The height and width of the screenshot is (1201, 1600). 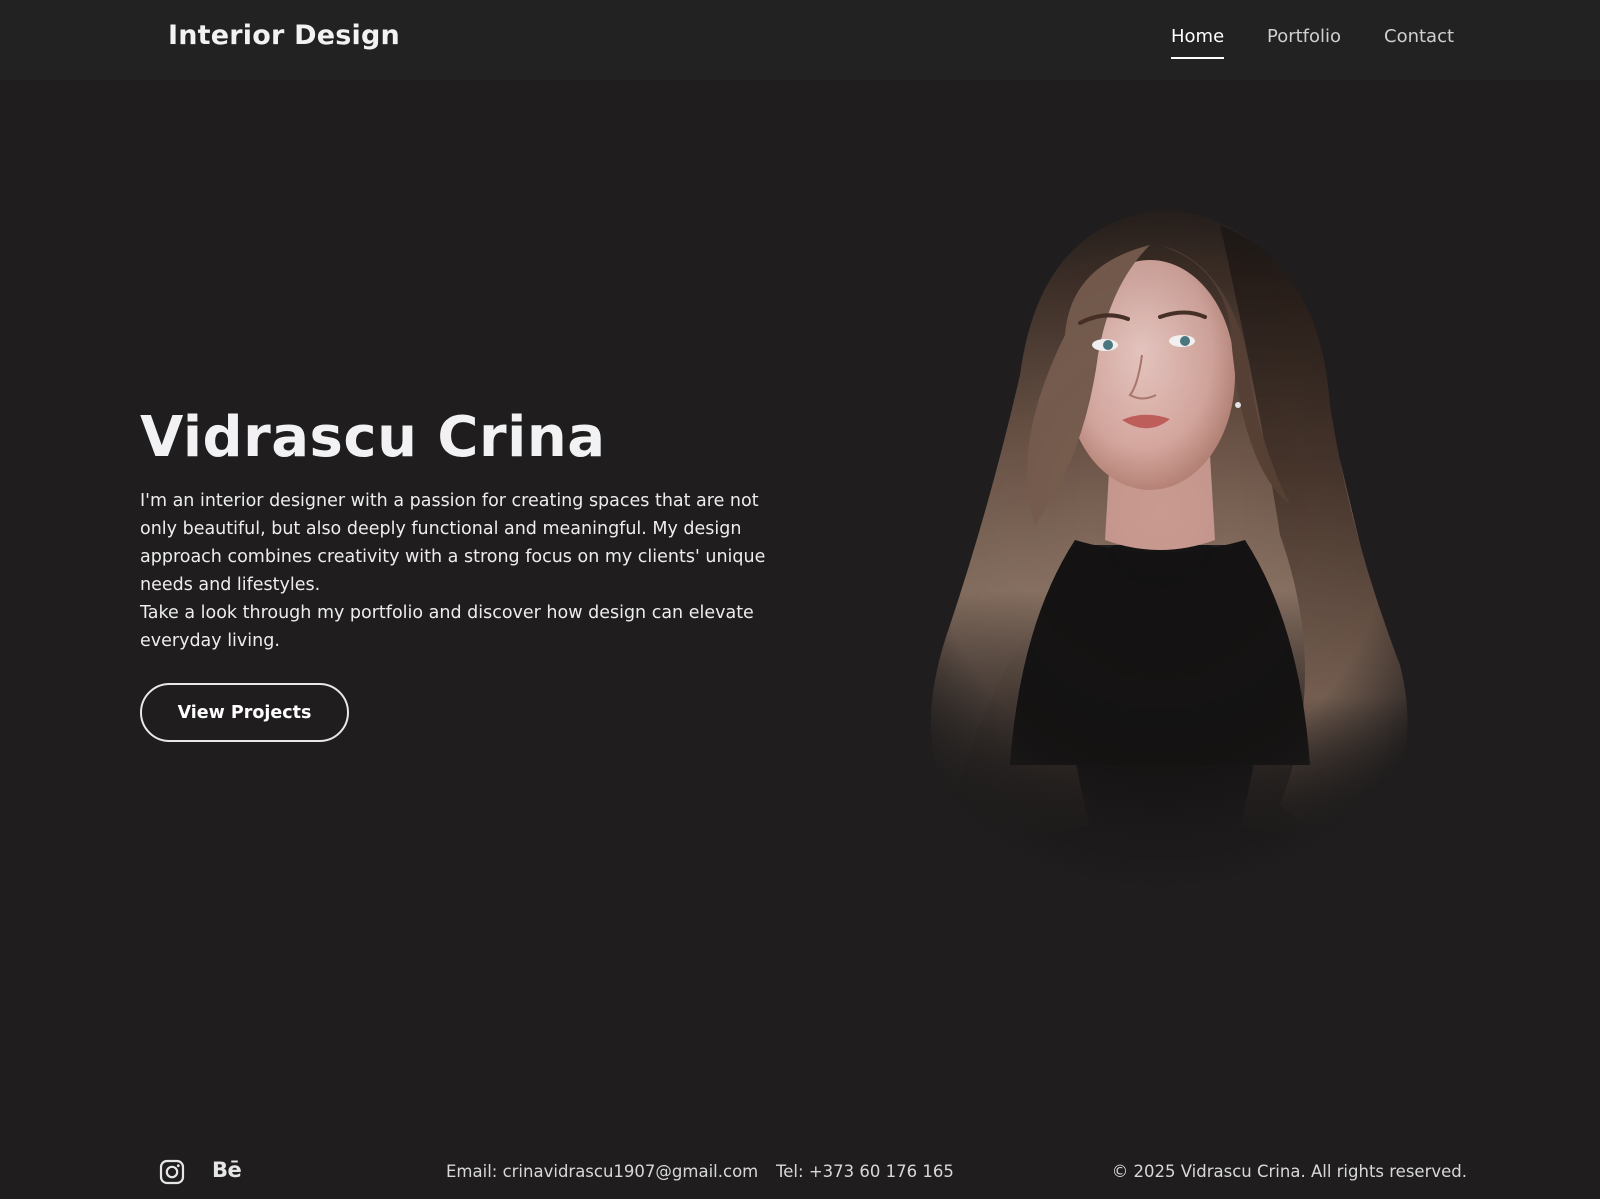 What do you see at coordinates (1198, 42) in the screenshot?
I see `nav-home: Home` at bounding box center [1198, 42].